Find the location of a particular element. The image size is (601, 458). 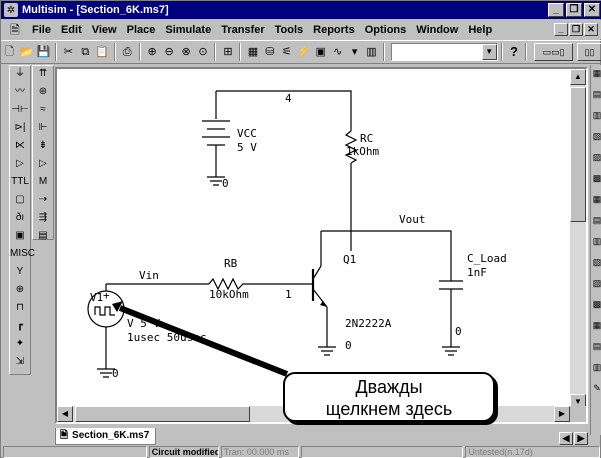

zoom-area-icon: ⊗ is located at coordinates (186, 52).